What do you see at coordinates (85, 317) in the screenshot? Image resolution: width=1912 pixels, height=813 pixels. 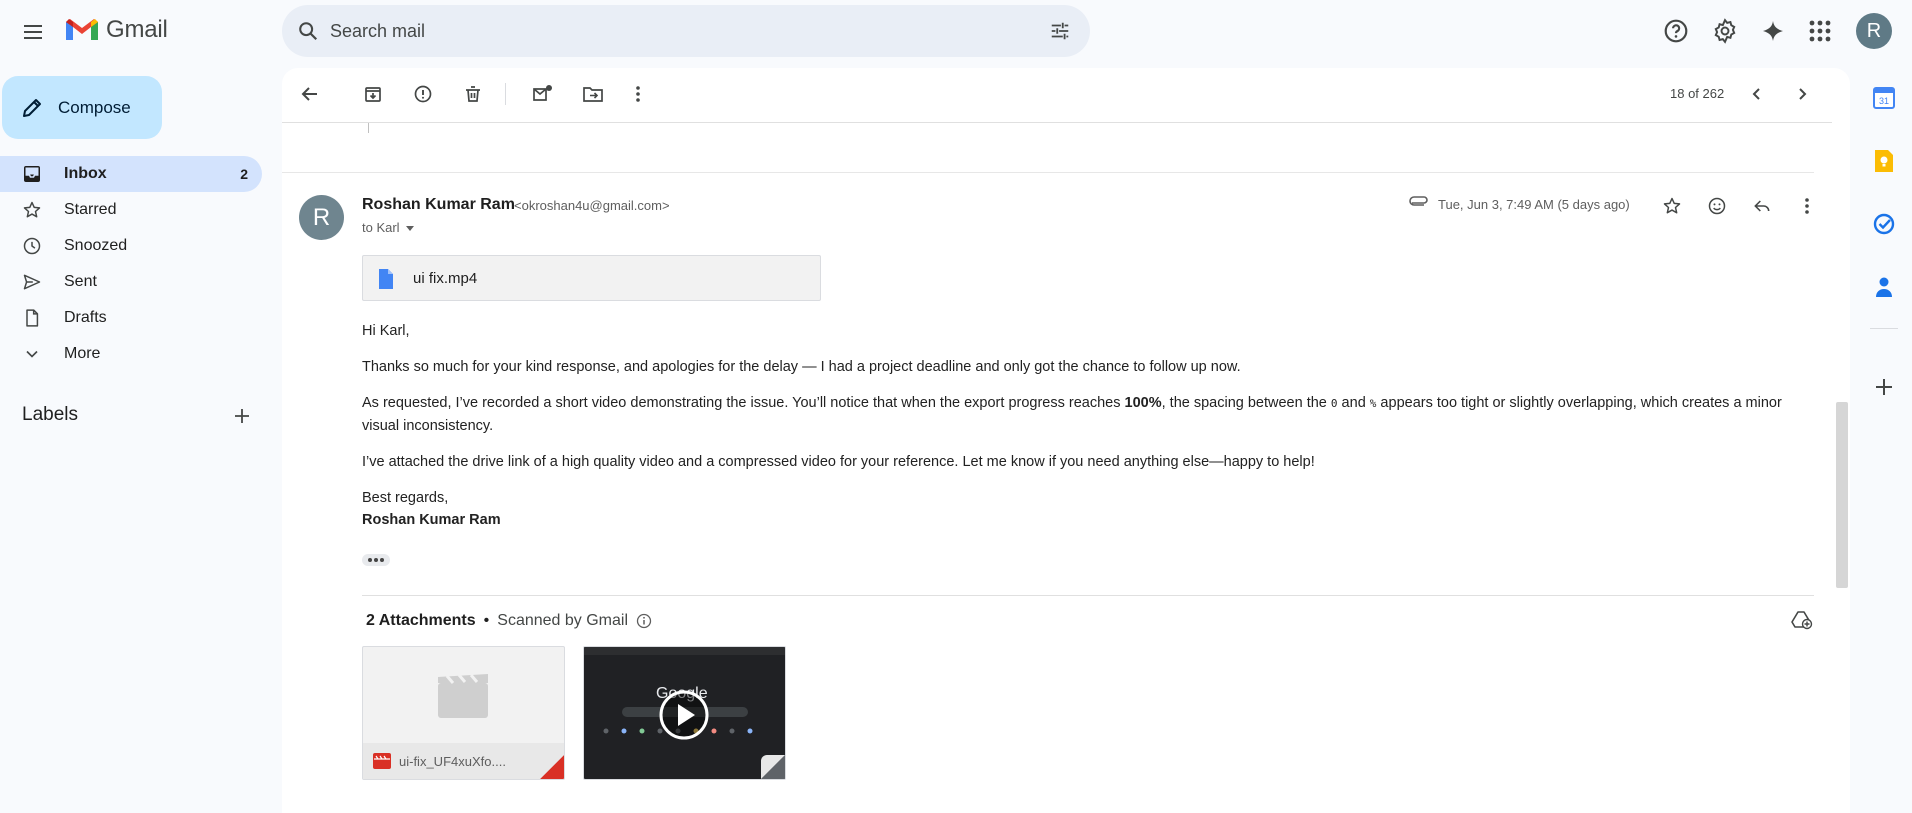 I see `sidebar-item-label: Drafts` at bounding box center [85, 317].